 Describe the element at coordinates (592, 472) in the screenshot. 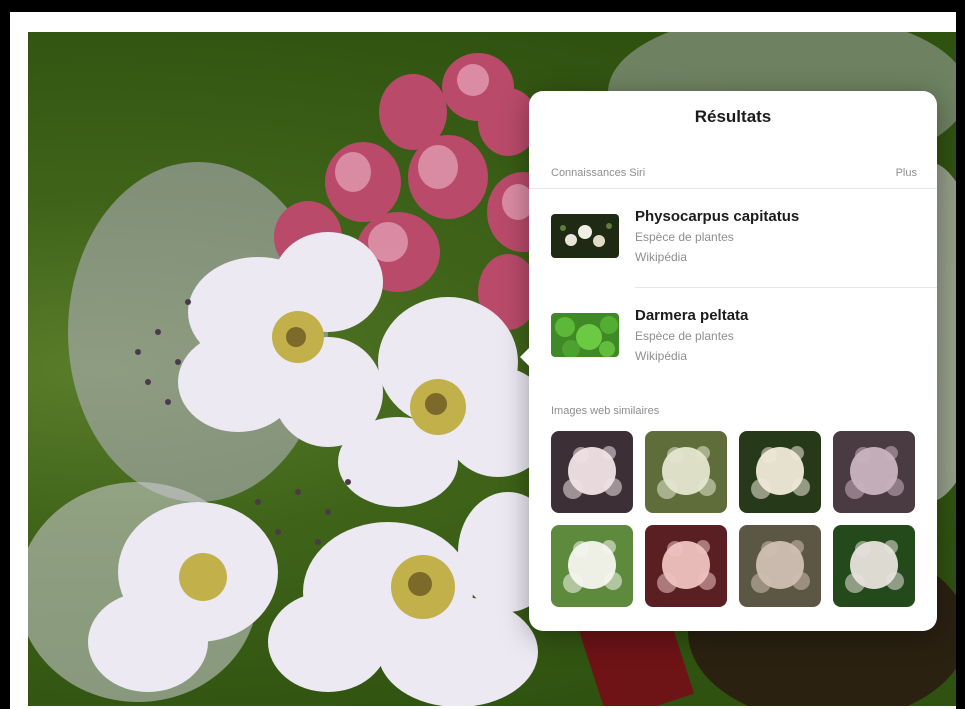

I see `pink-flower-ball-image-icon` at that location.